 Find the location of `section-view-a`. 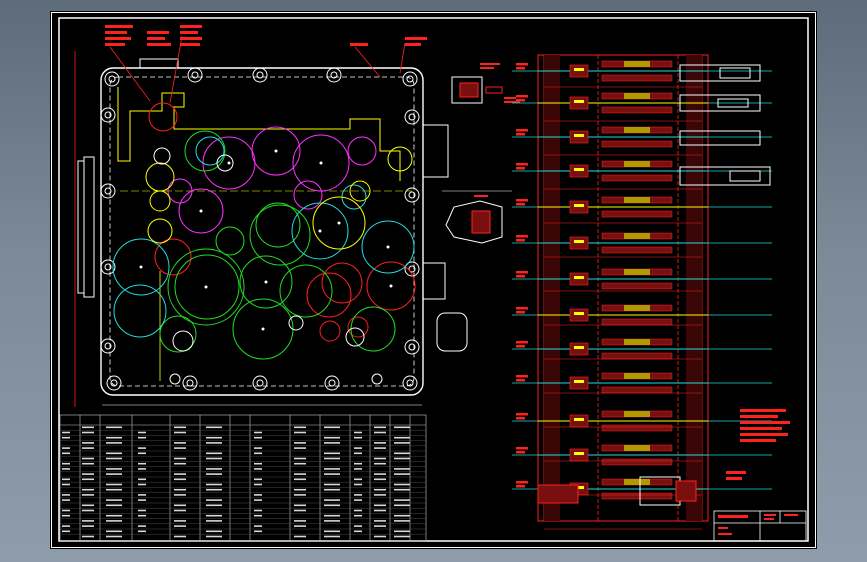

section-view-a is located at coordinates (485, 83).